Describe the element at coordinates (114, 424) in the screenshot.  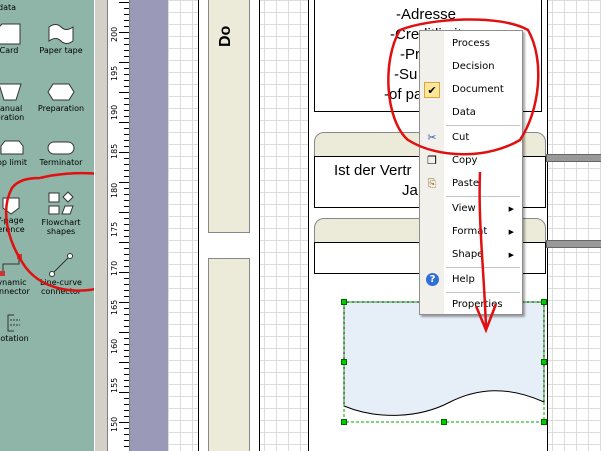
I see `ruler-label: 150` at that location.